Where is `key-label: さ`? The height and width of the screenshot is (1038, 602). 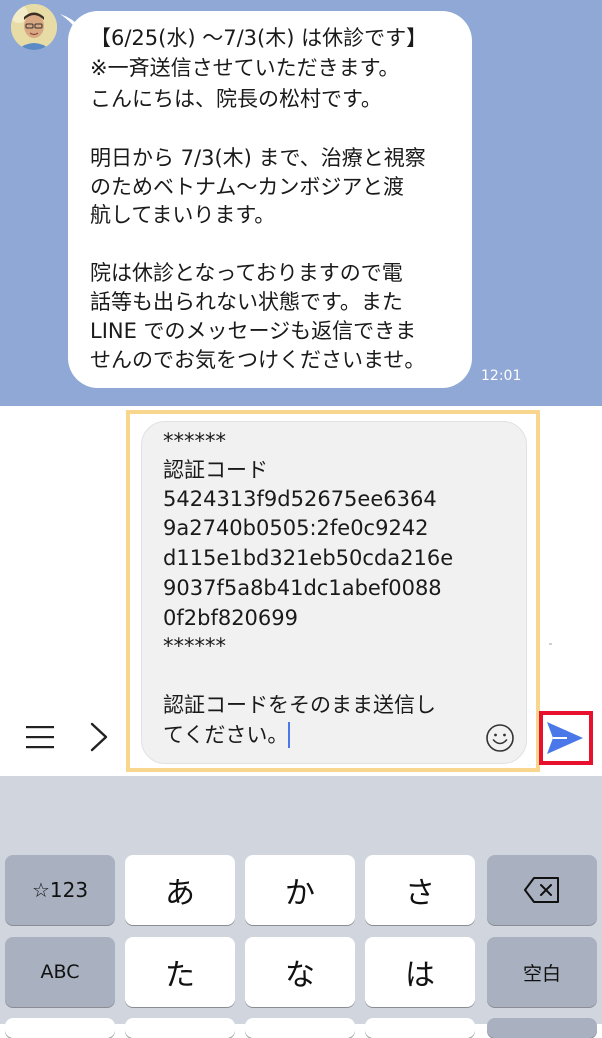
key-label: さ is located at coordinates (420, 893).